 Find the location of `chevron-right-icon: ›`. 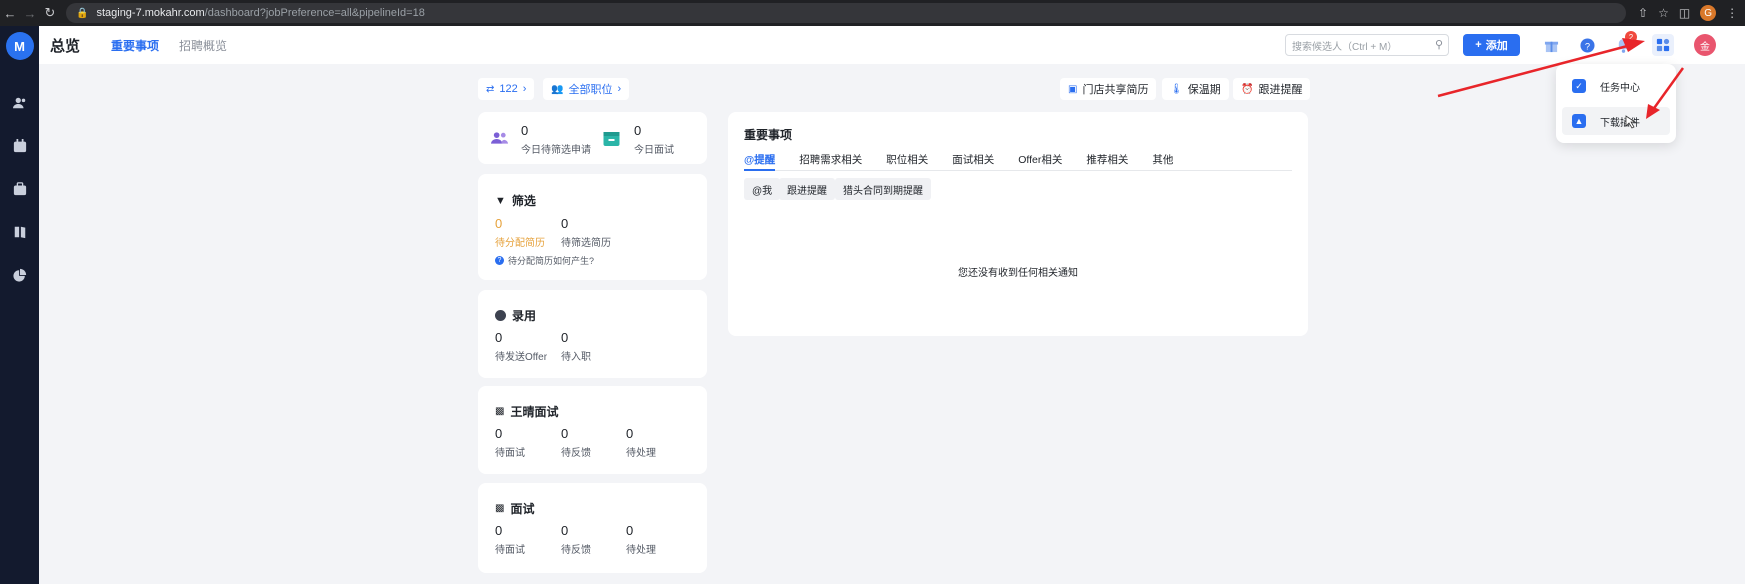

chevron-right-icon: › is located at coordinates (619, 89).